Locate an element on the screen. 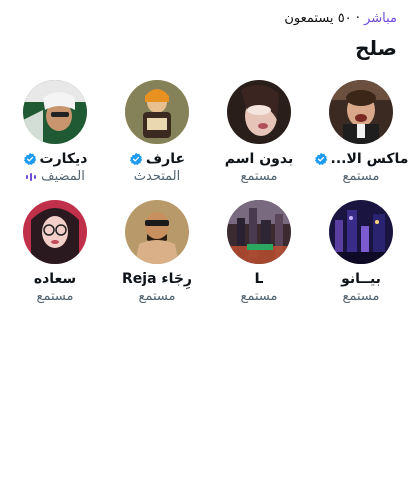 The height and width of the screenshot is (500, 413). listener-count: ٥٠ يستمعون is located at coordinates (318, 18).